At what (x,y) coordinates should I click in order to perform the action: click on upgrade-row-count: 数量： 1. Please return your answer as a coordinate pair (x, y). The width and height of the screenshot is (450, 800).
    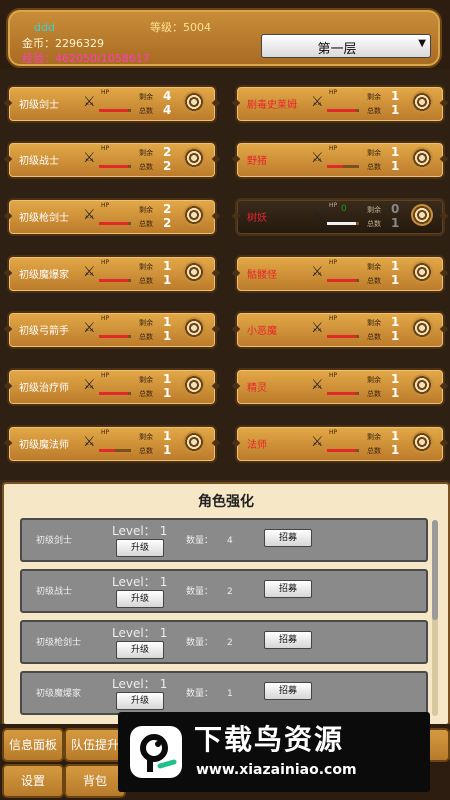
    Looking at the image, I should click on (209, 692).